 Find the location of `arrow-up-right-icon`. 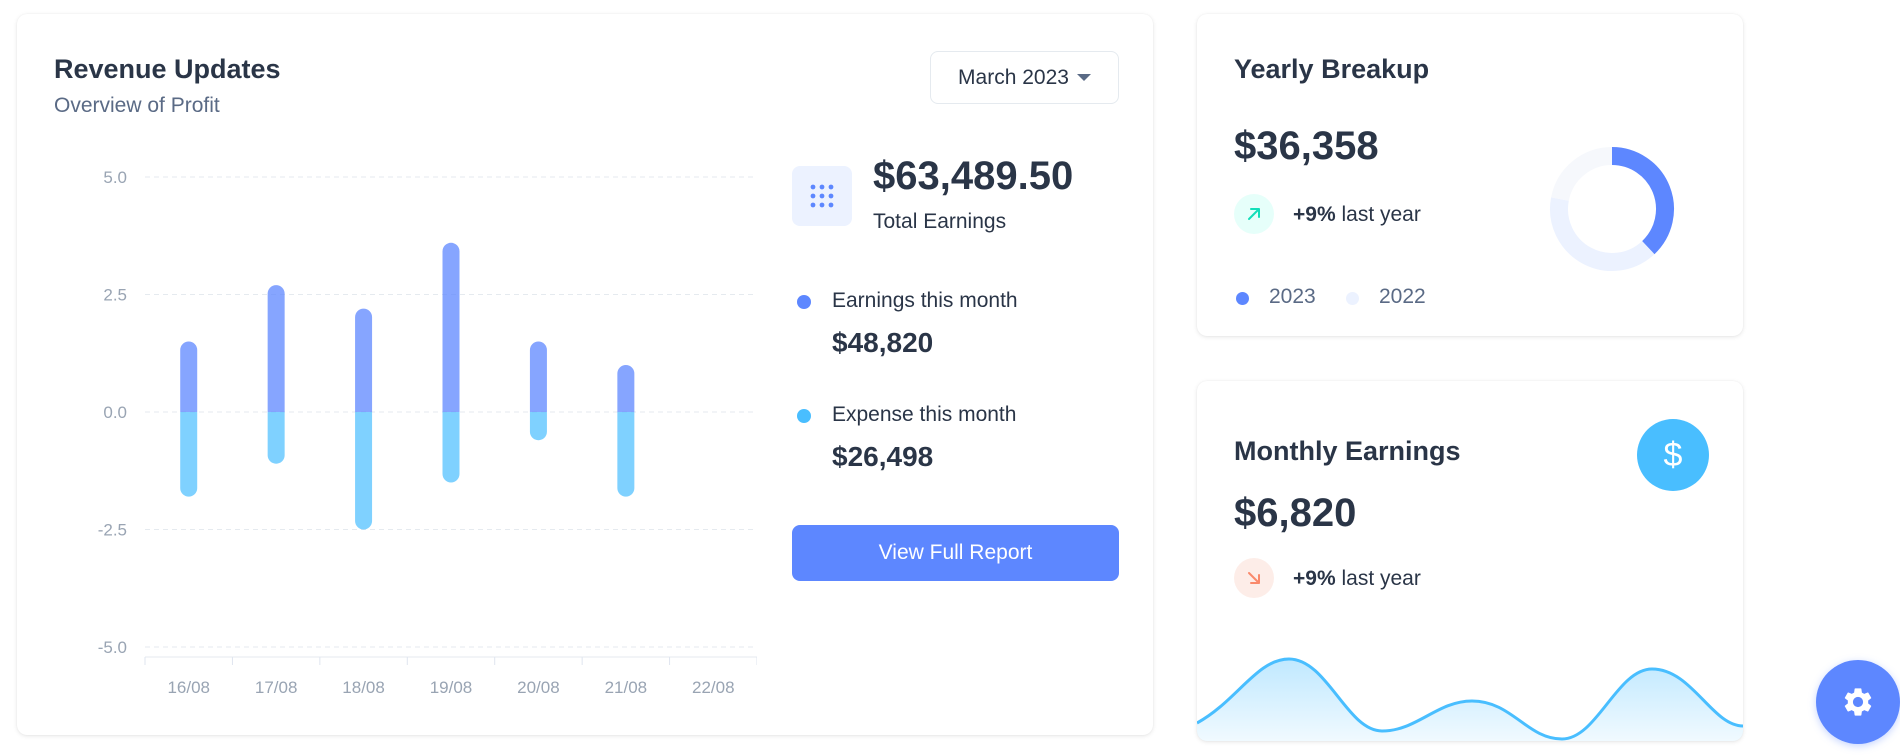

arrow-up-right-icon is located at coordinates (1254, 214).